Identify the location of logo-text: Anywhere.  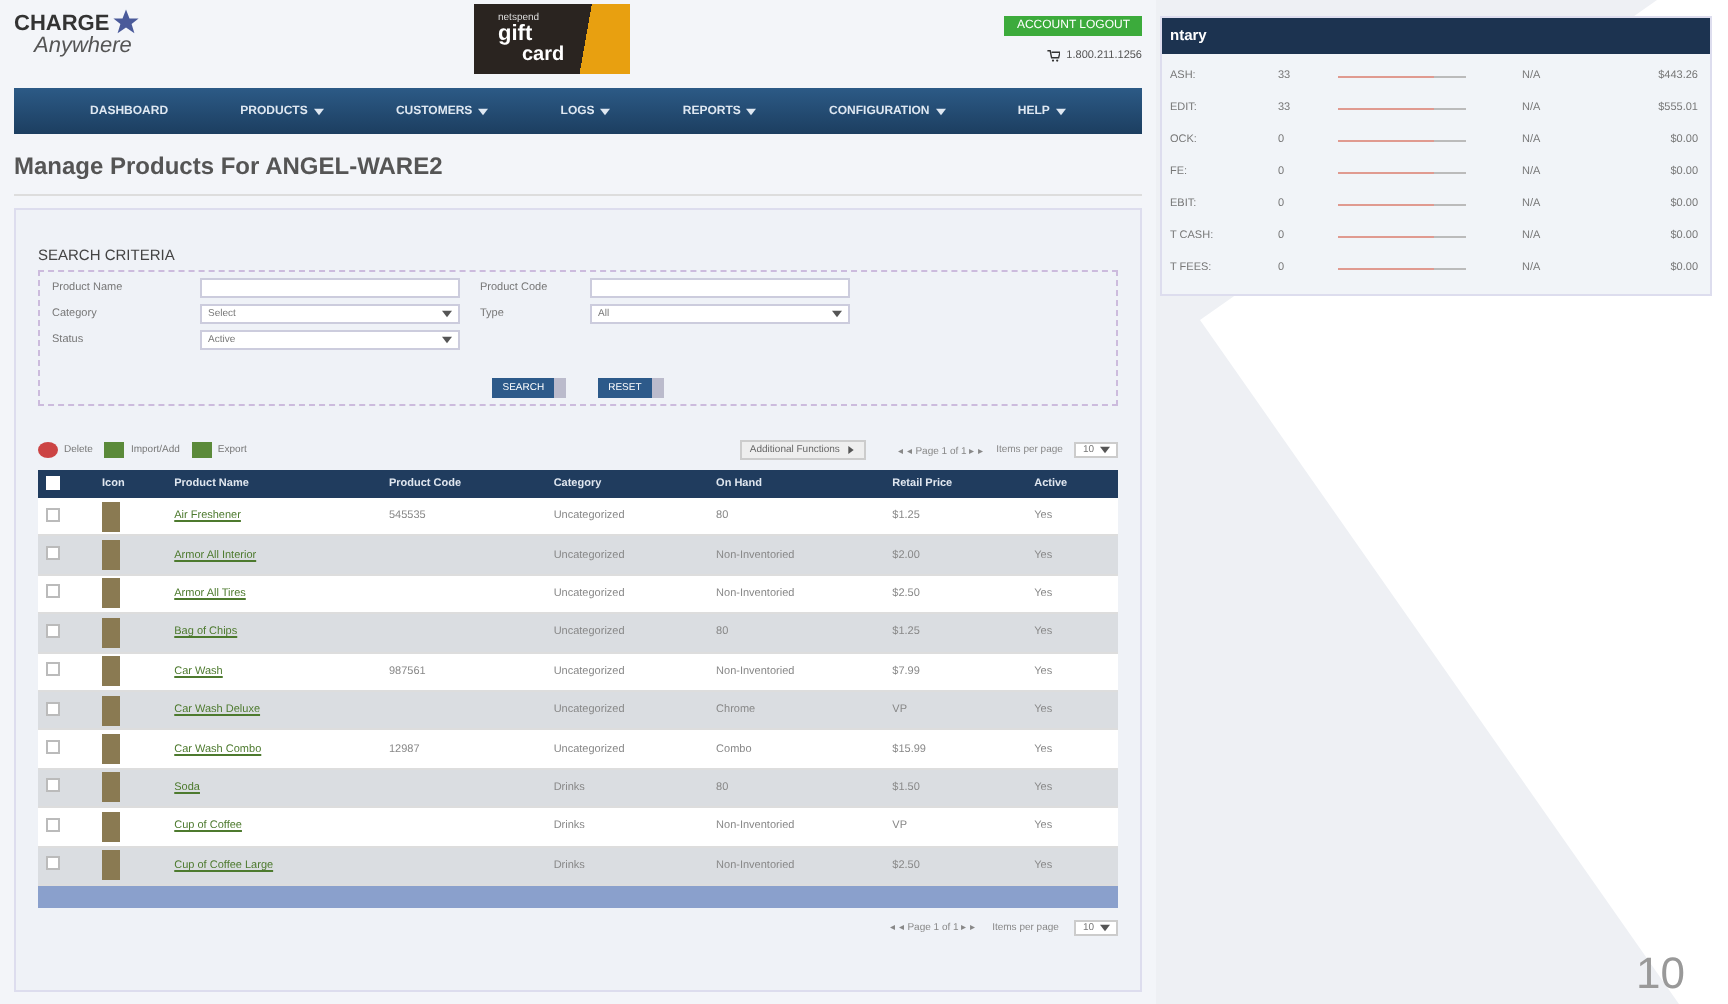
(82, 47).